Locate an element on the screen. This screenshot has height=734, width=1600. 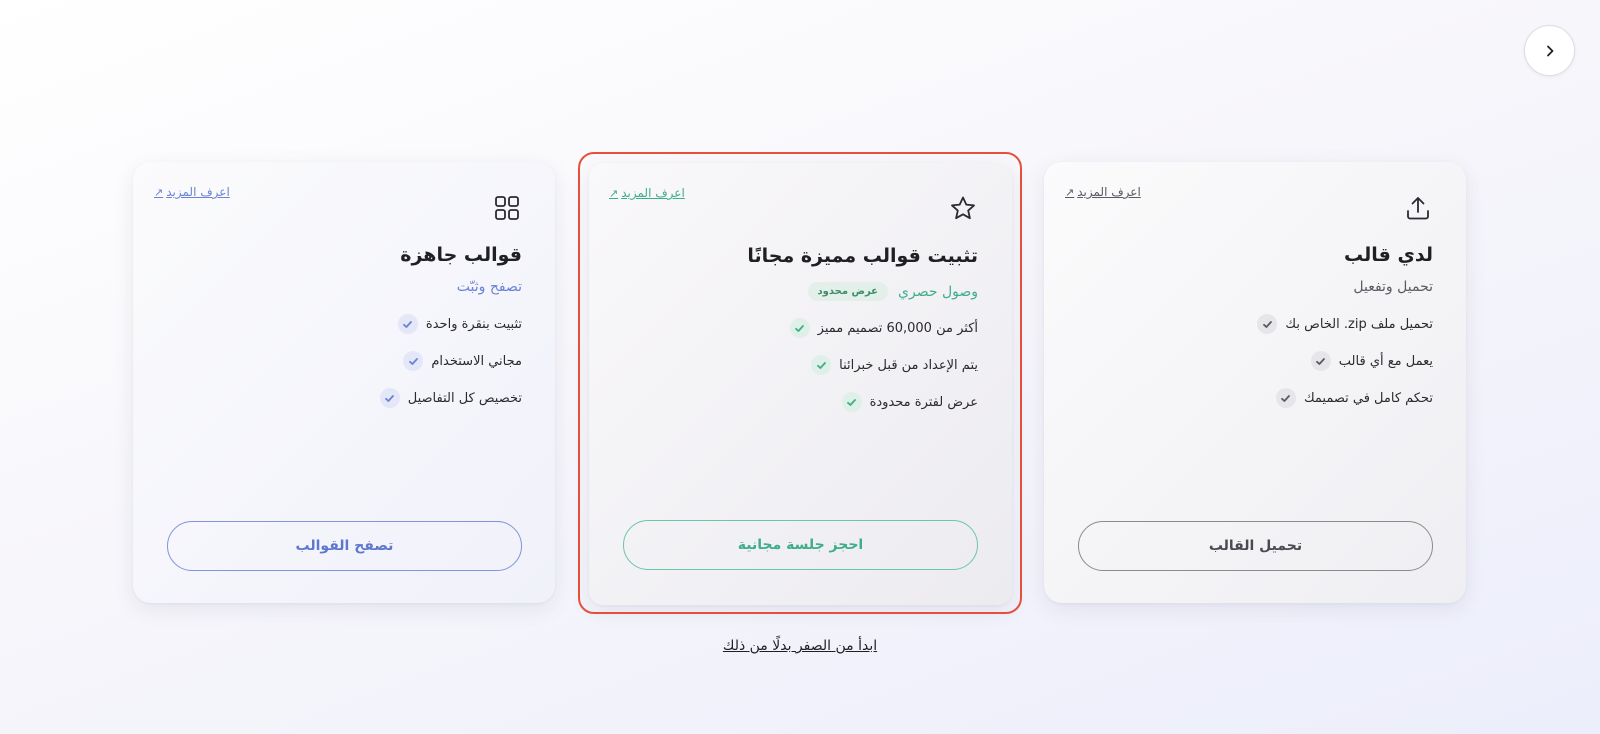
card-title: لدي قالب is located at coordinates (1388, 255).